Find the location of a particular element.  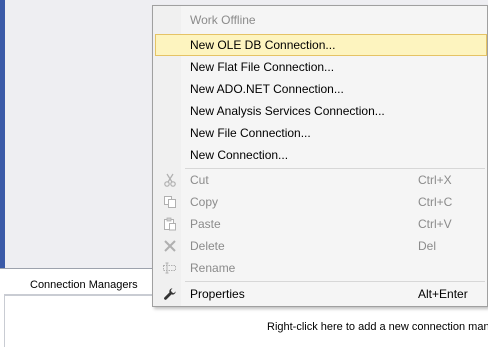

menu-item-cut: Cut Ctrl+X is located at coordinates (321, 180).